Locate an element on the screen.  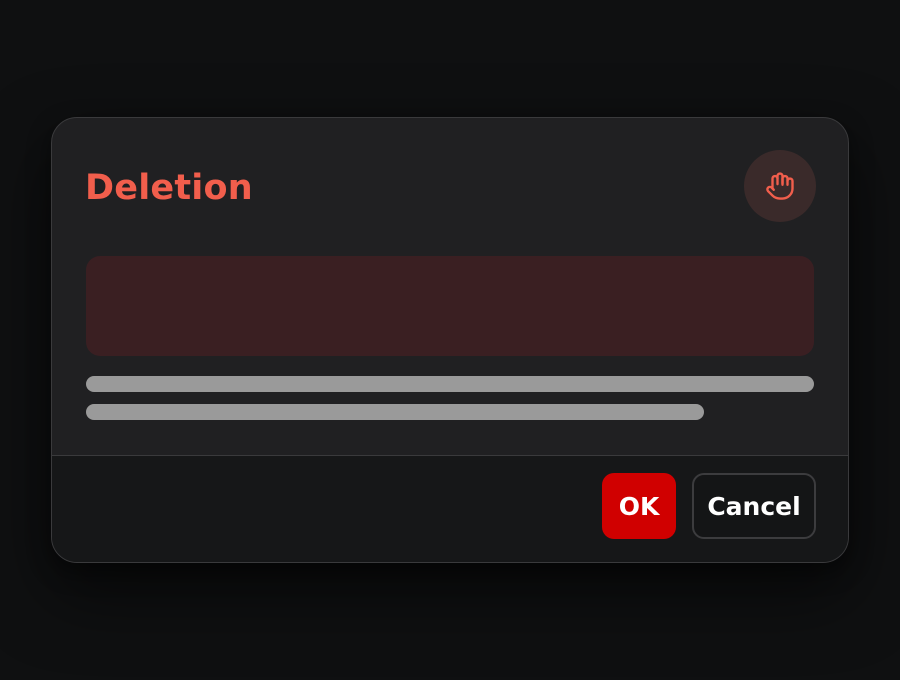
hand-stop-icon is located at coordinates (780, 186).